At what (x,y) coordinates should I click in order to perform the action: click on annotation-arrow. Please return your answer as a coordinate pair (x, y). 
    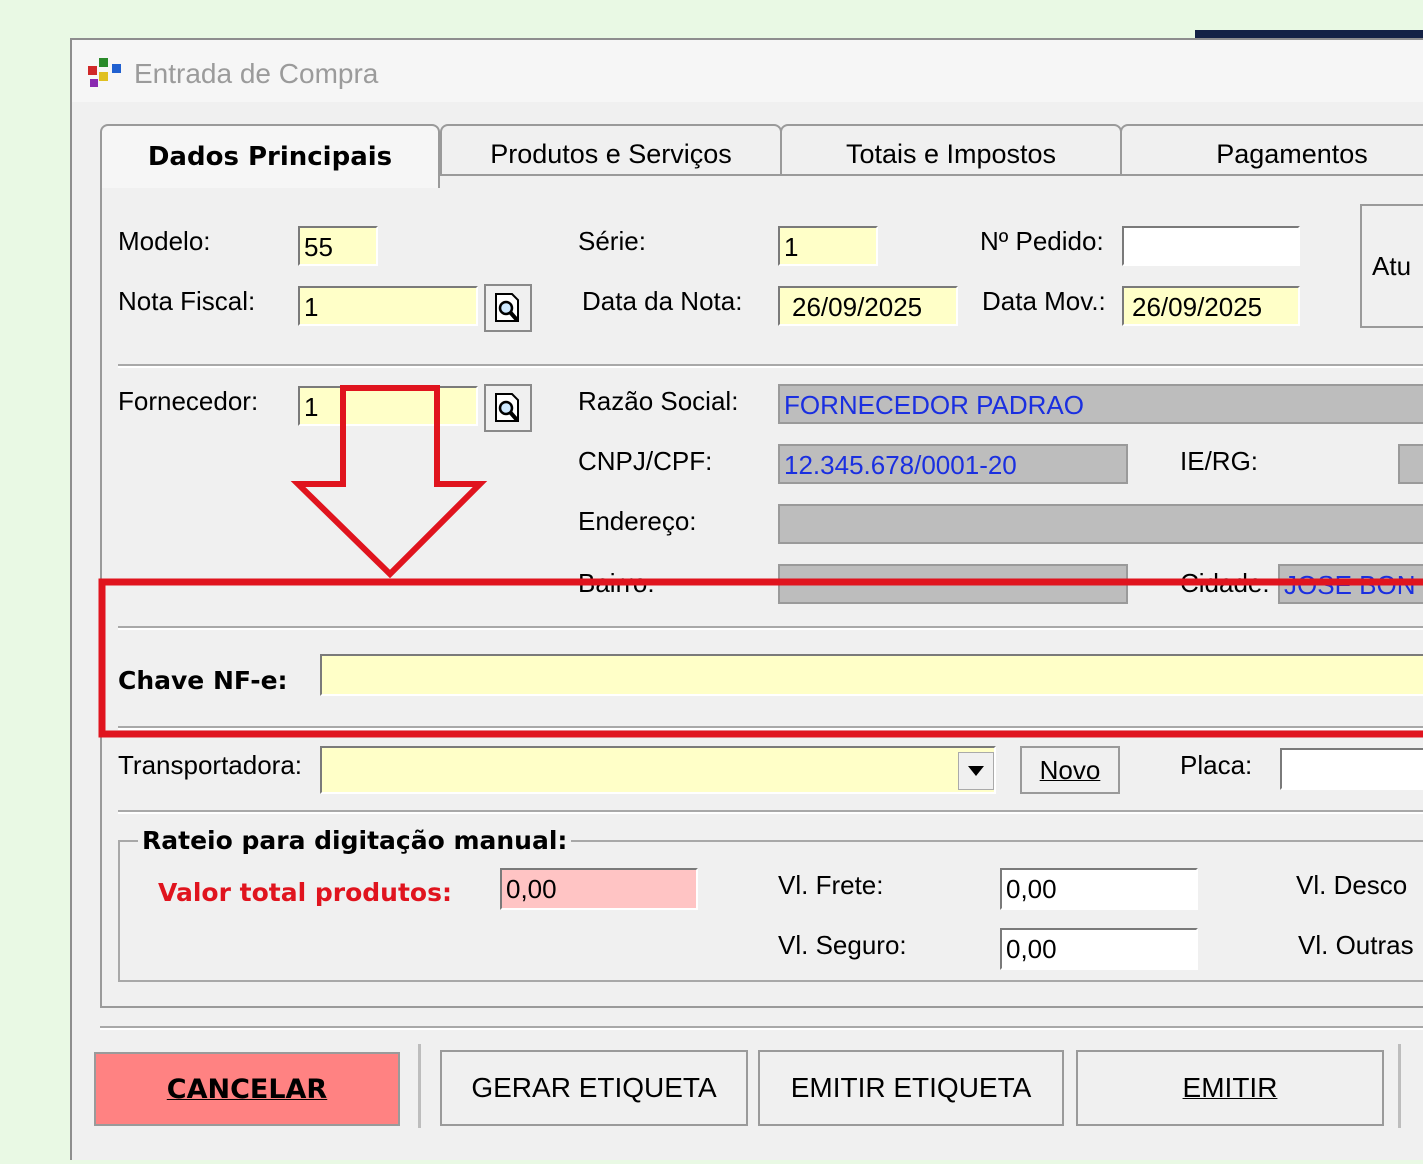
    Looking at the image, I should click on (389, 482).